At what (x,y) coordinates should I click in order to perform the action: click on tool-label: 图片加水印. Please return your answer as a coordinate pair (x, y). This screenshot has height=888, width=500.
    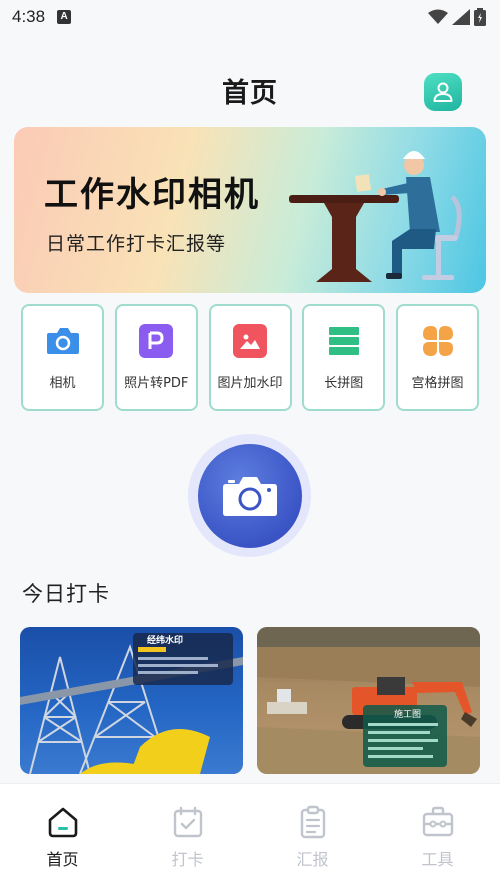
    Looking at the image, I should click on (250, 383).